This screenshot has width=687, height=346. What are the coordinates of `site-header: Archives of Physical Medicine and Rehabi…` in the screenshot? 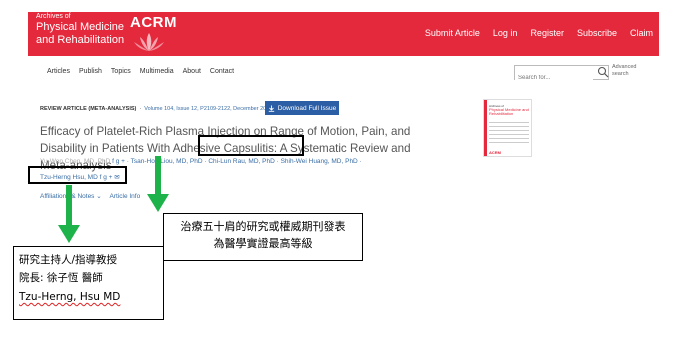 It's located at (343, 34).